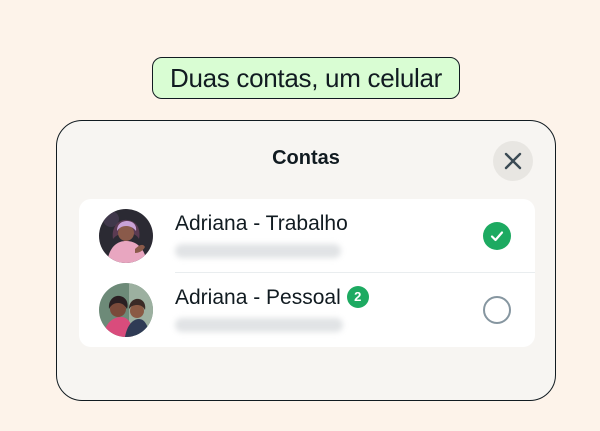 Image resolution: width=600 pixels, height=431 pixels. I want to click on account-name-text: Adriana - Trabalho, so click(261, 223).